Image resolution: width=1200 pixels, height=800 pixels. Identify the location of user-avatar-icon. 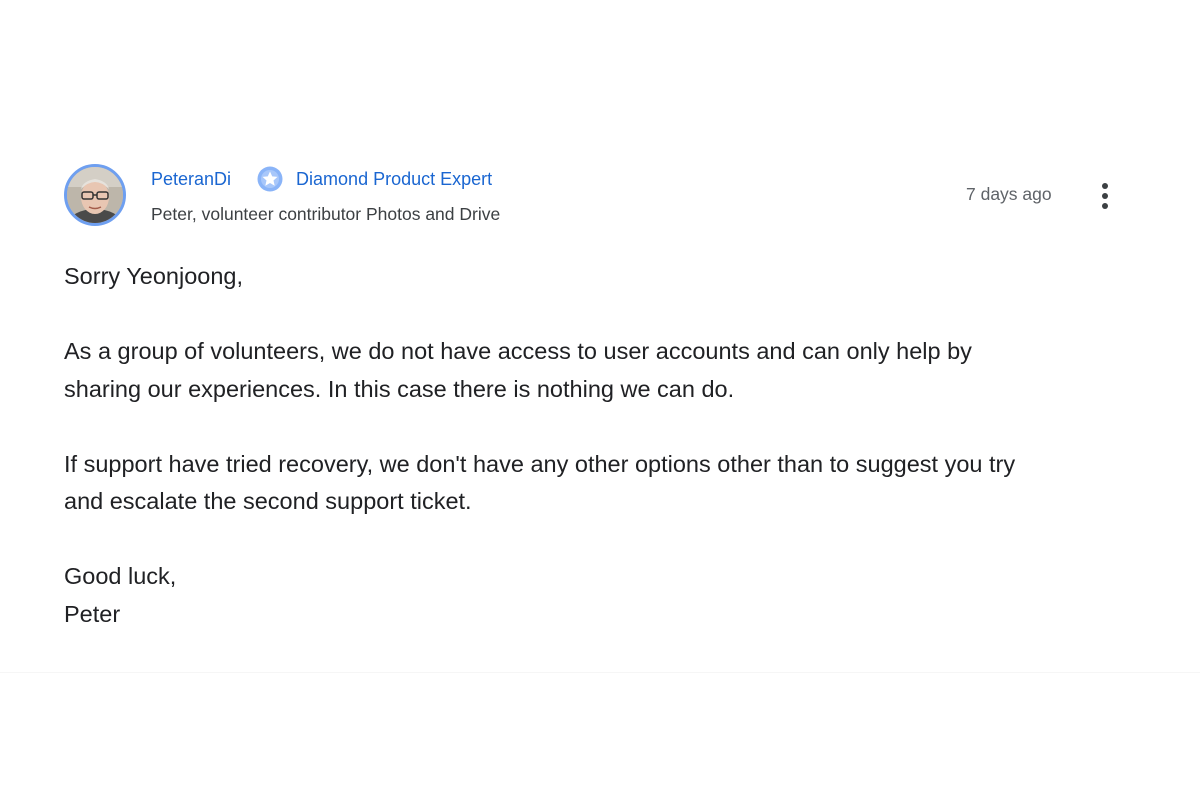
(95, 195).